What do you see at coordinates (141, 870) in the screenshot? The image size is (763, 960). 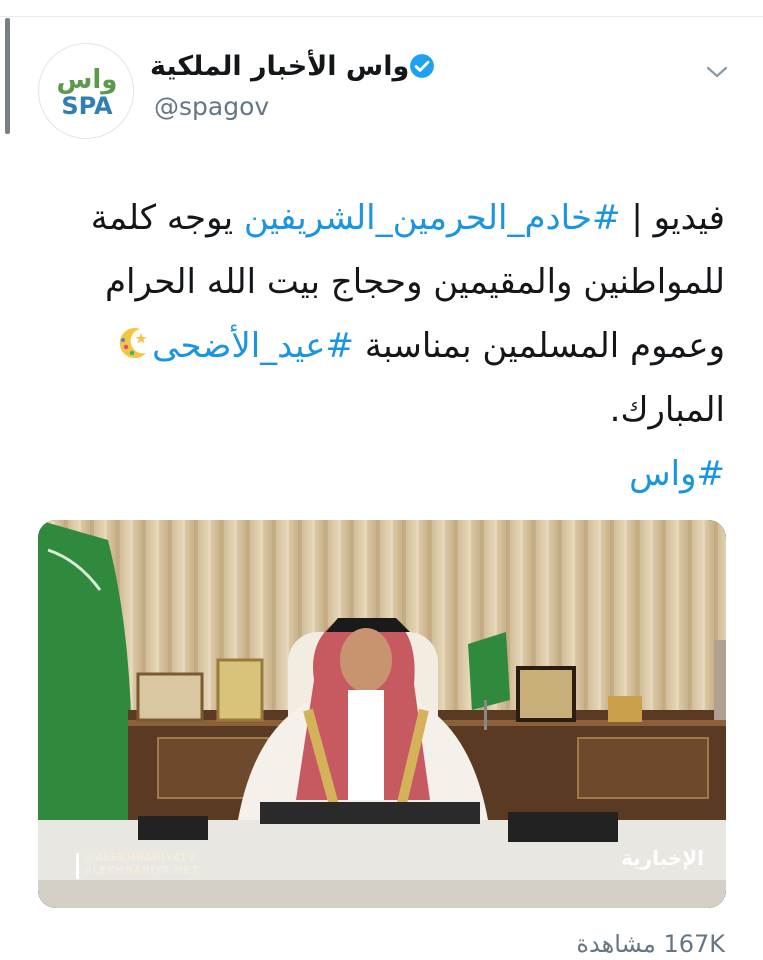 I see `watermark-site: ALEKHBARIYA.NET` at bounding box center [141, 870].